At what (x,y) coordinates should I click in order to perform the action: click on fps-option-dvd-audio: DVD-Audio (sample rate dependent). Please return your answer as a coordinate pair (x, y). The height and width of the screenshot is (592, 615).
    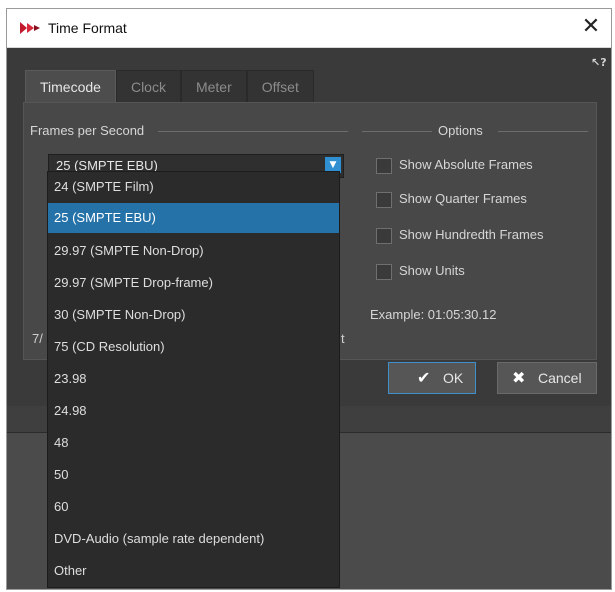
    Looking at the image, I should click on (193, 539).